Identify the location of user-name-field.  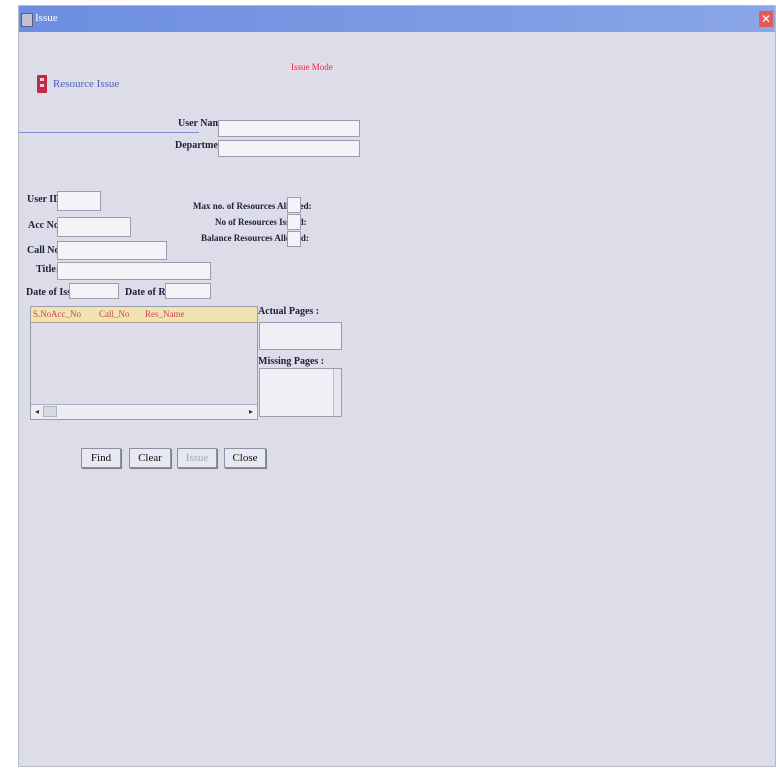
(289, 128).